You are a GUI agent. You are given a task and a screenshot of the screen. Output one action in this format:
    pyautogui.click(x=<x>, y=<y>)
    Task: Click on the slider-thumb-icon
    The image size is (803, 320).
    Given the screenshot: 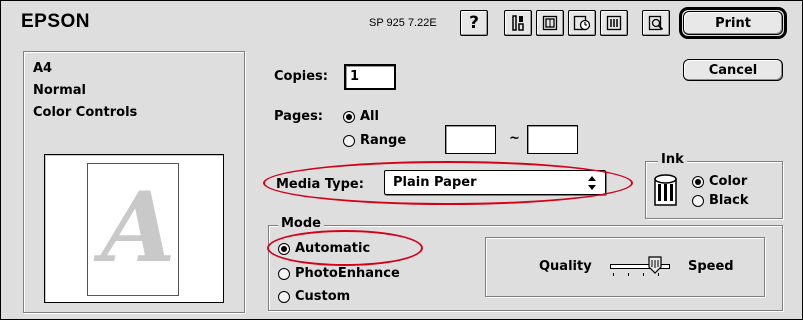 What is the action you would take?
    pyautogui.click(x=655, y=265)
    